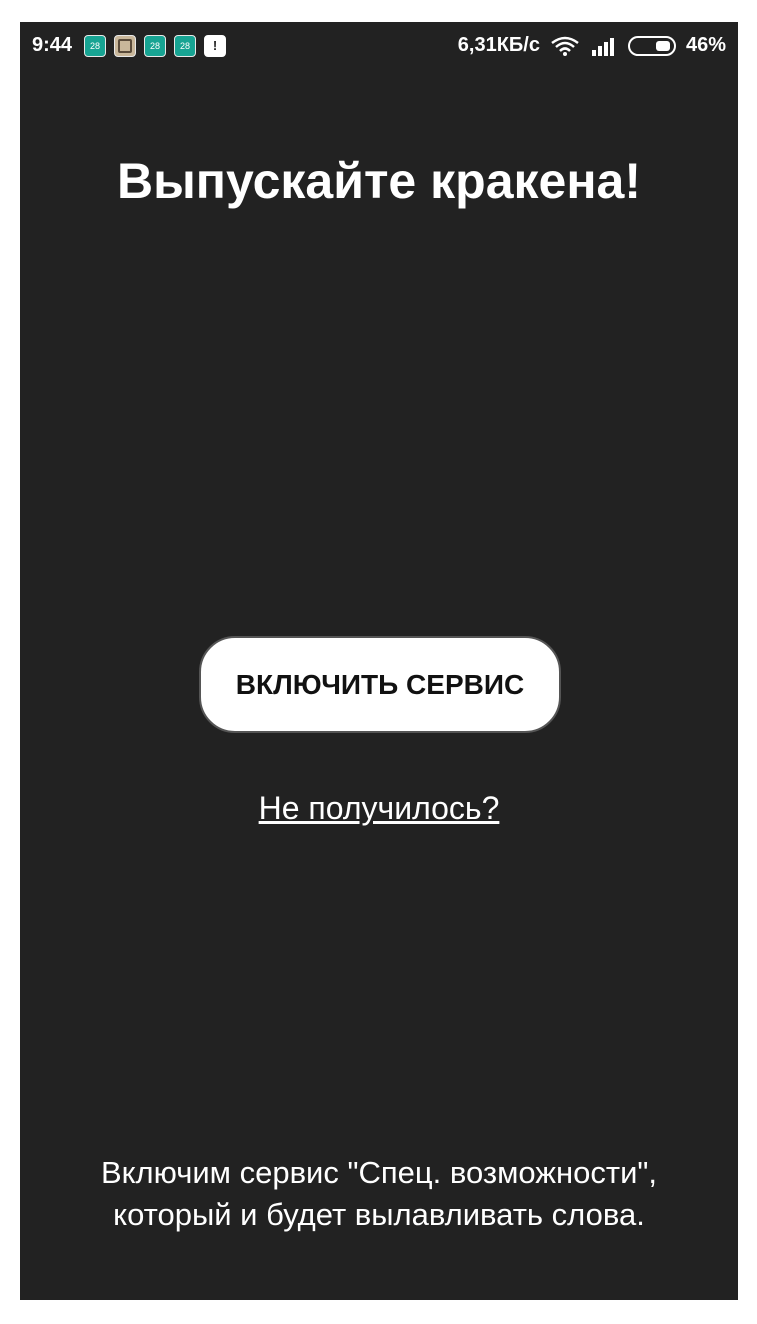 The image size is (757, 1324). What do you see at coordinates (498, 45) in the screenshot?
I see `network-speed: 6,31КБ/с` at bounding box center [498, 45].